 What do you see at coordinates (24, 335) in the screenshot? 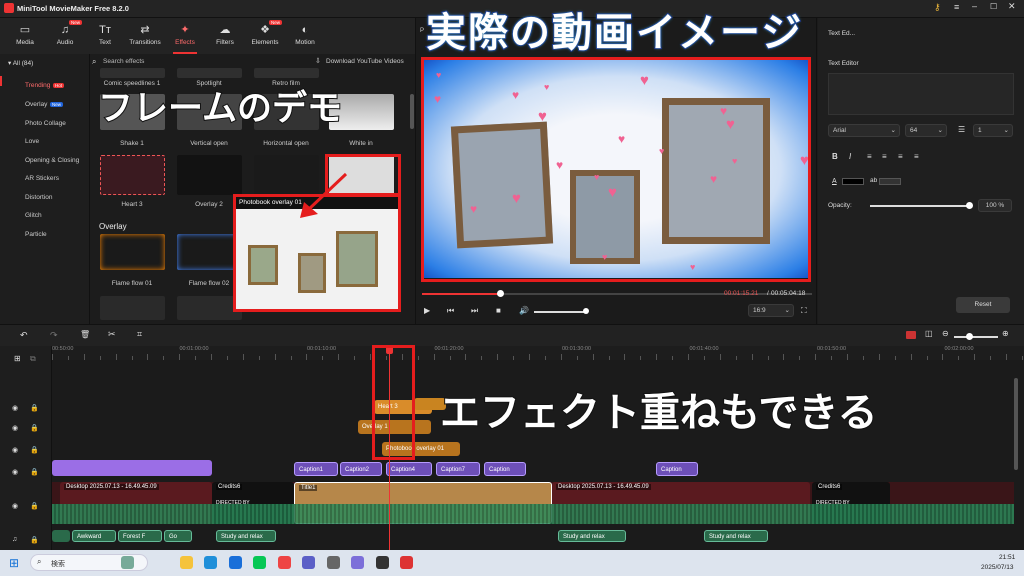
I see `undo-icon: ↶` at bounding box center [24, 335].